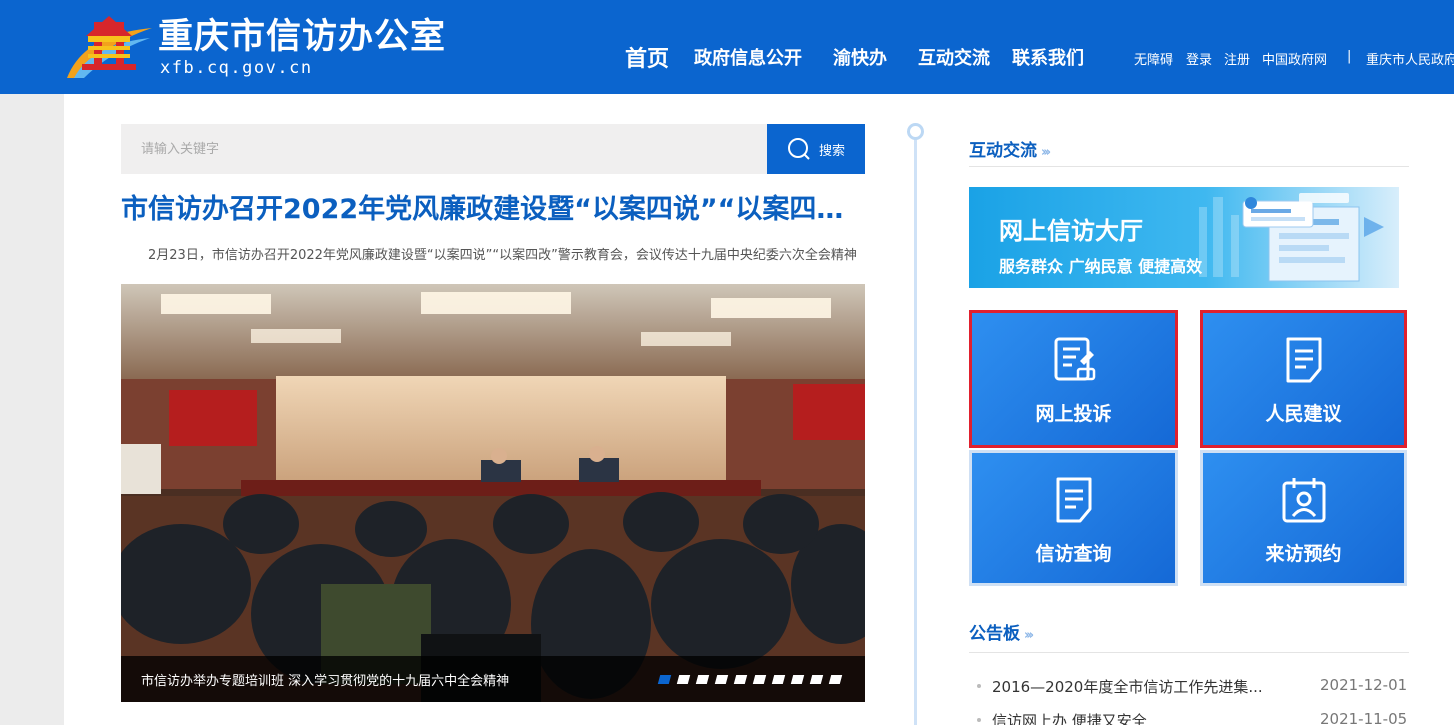 The height and width of the screenshot is (725, 1454). I want to click on site-title: 重庆市信访办公室, so click(302, 37).